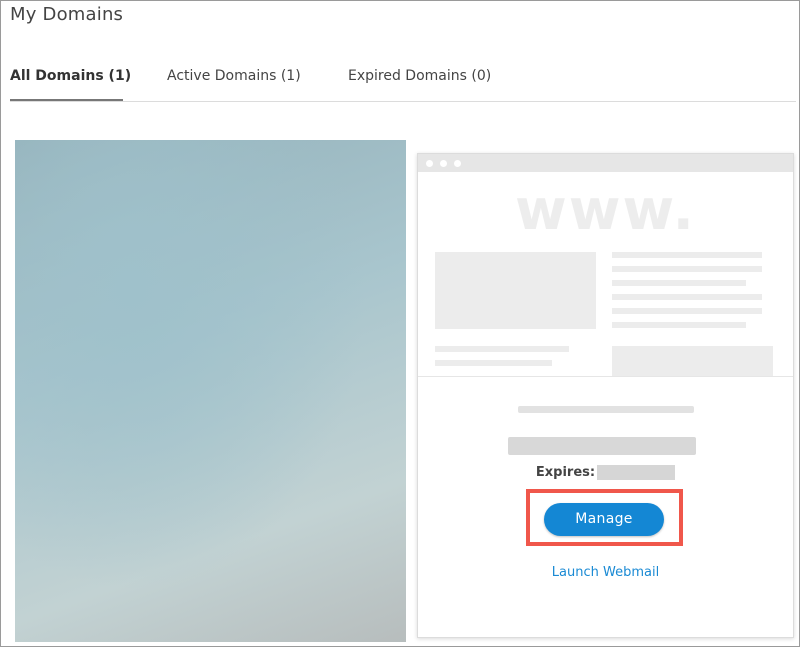 The width and height of the screenshot is (800, 647). What do you see at coordinates (419, 76) in the screenshot?
I see `tab-expired-domains: Expired Domains (0)` at bounding box center [419, 76].